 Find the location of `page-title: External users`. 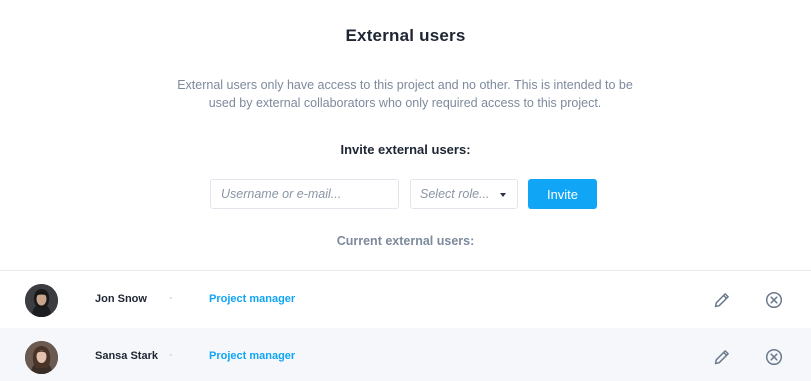

page-title: External users is located at coordinates (405, 35).